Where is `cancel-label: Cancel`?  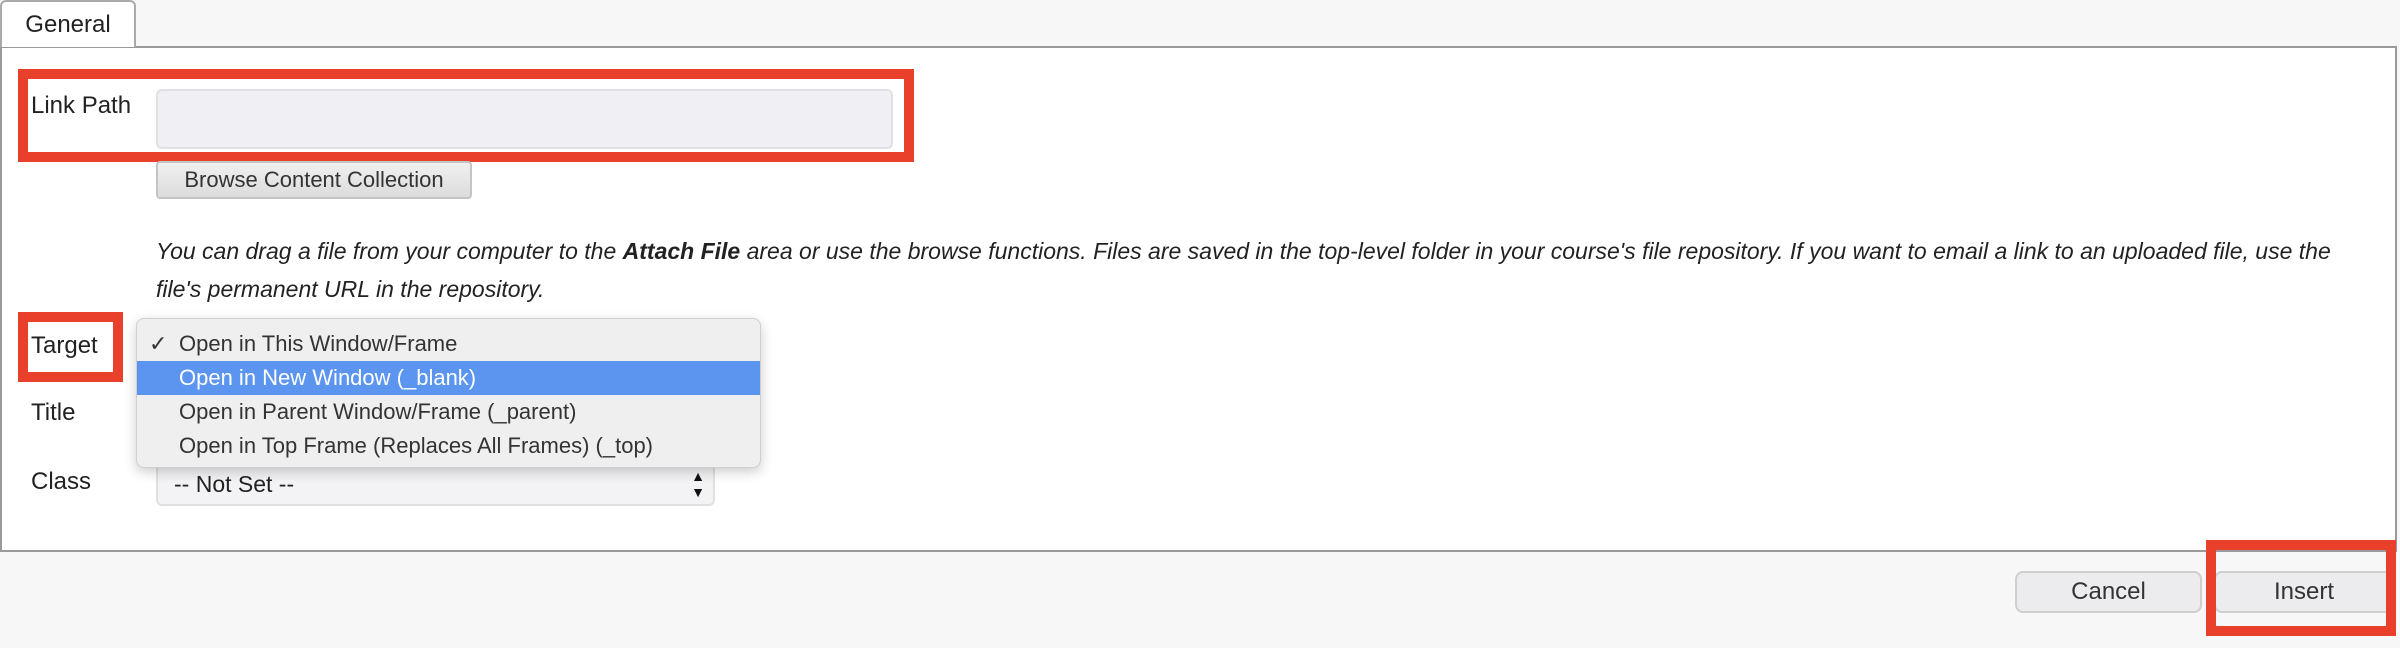
cancel-label: Cancel is located at coordinates (2108, 591).